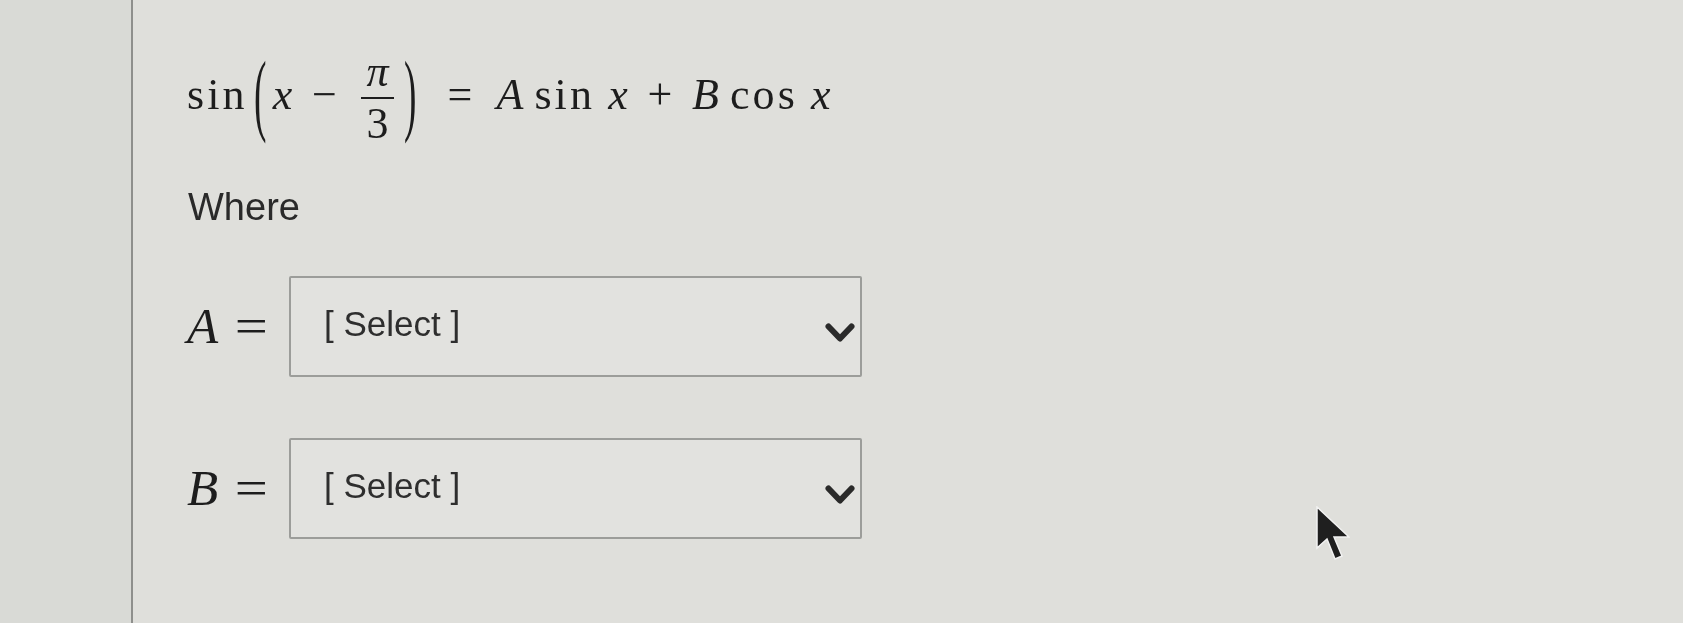  Describe the element at coordinates (1333, 533) in the screenshot. I see `cursor-icon` at that location.